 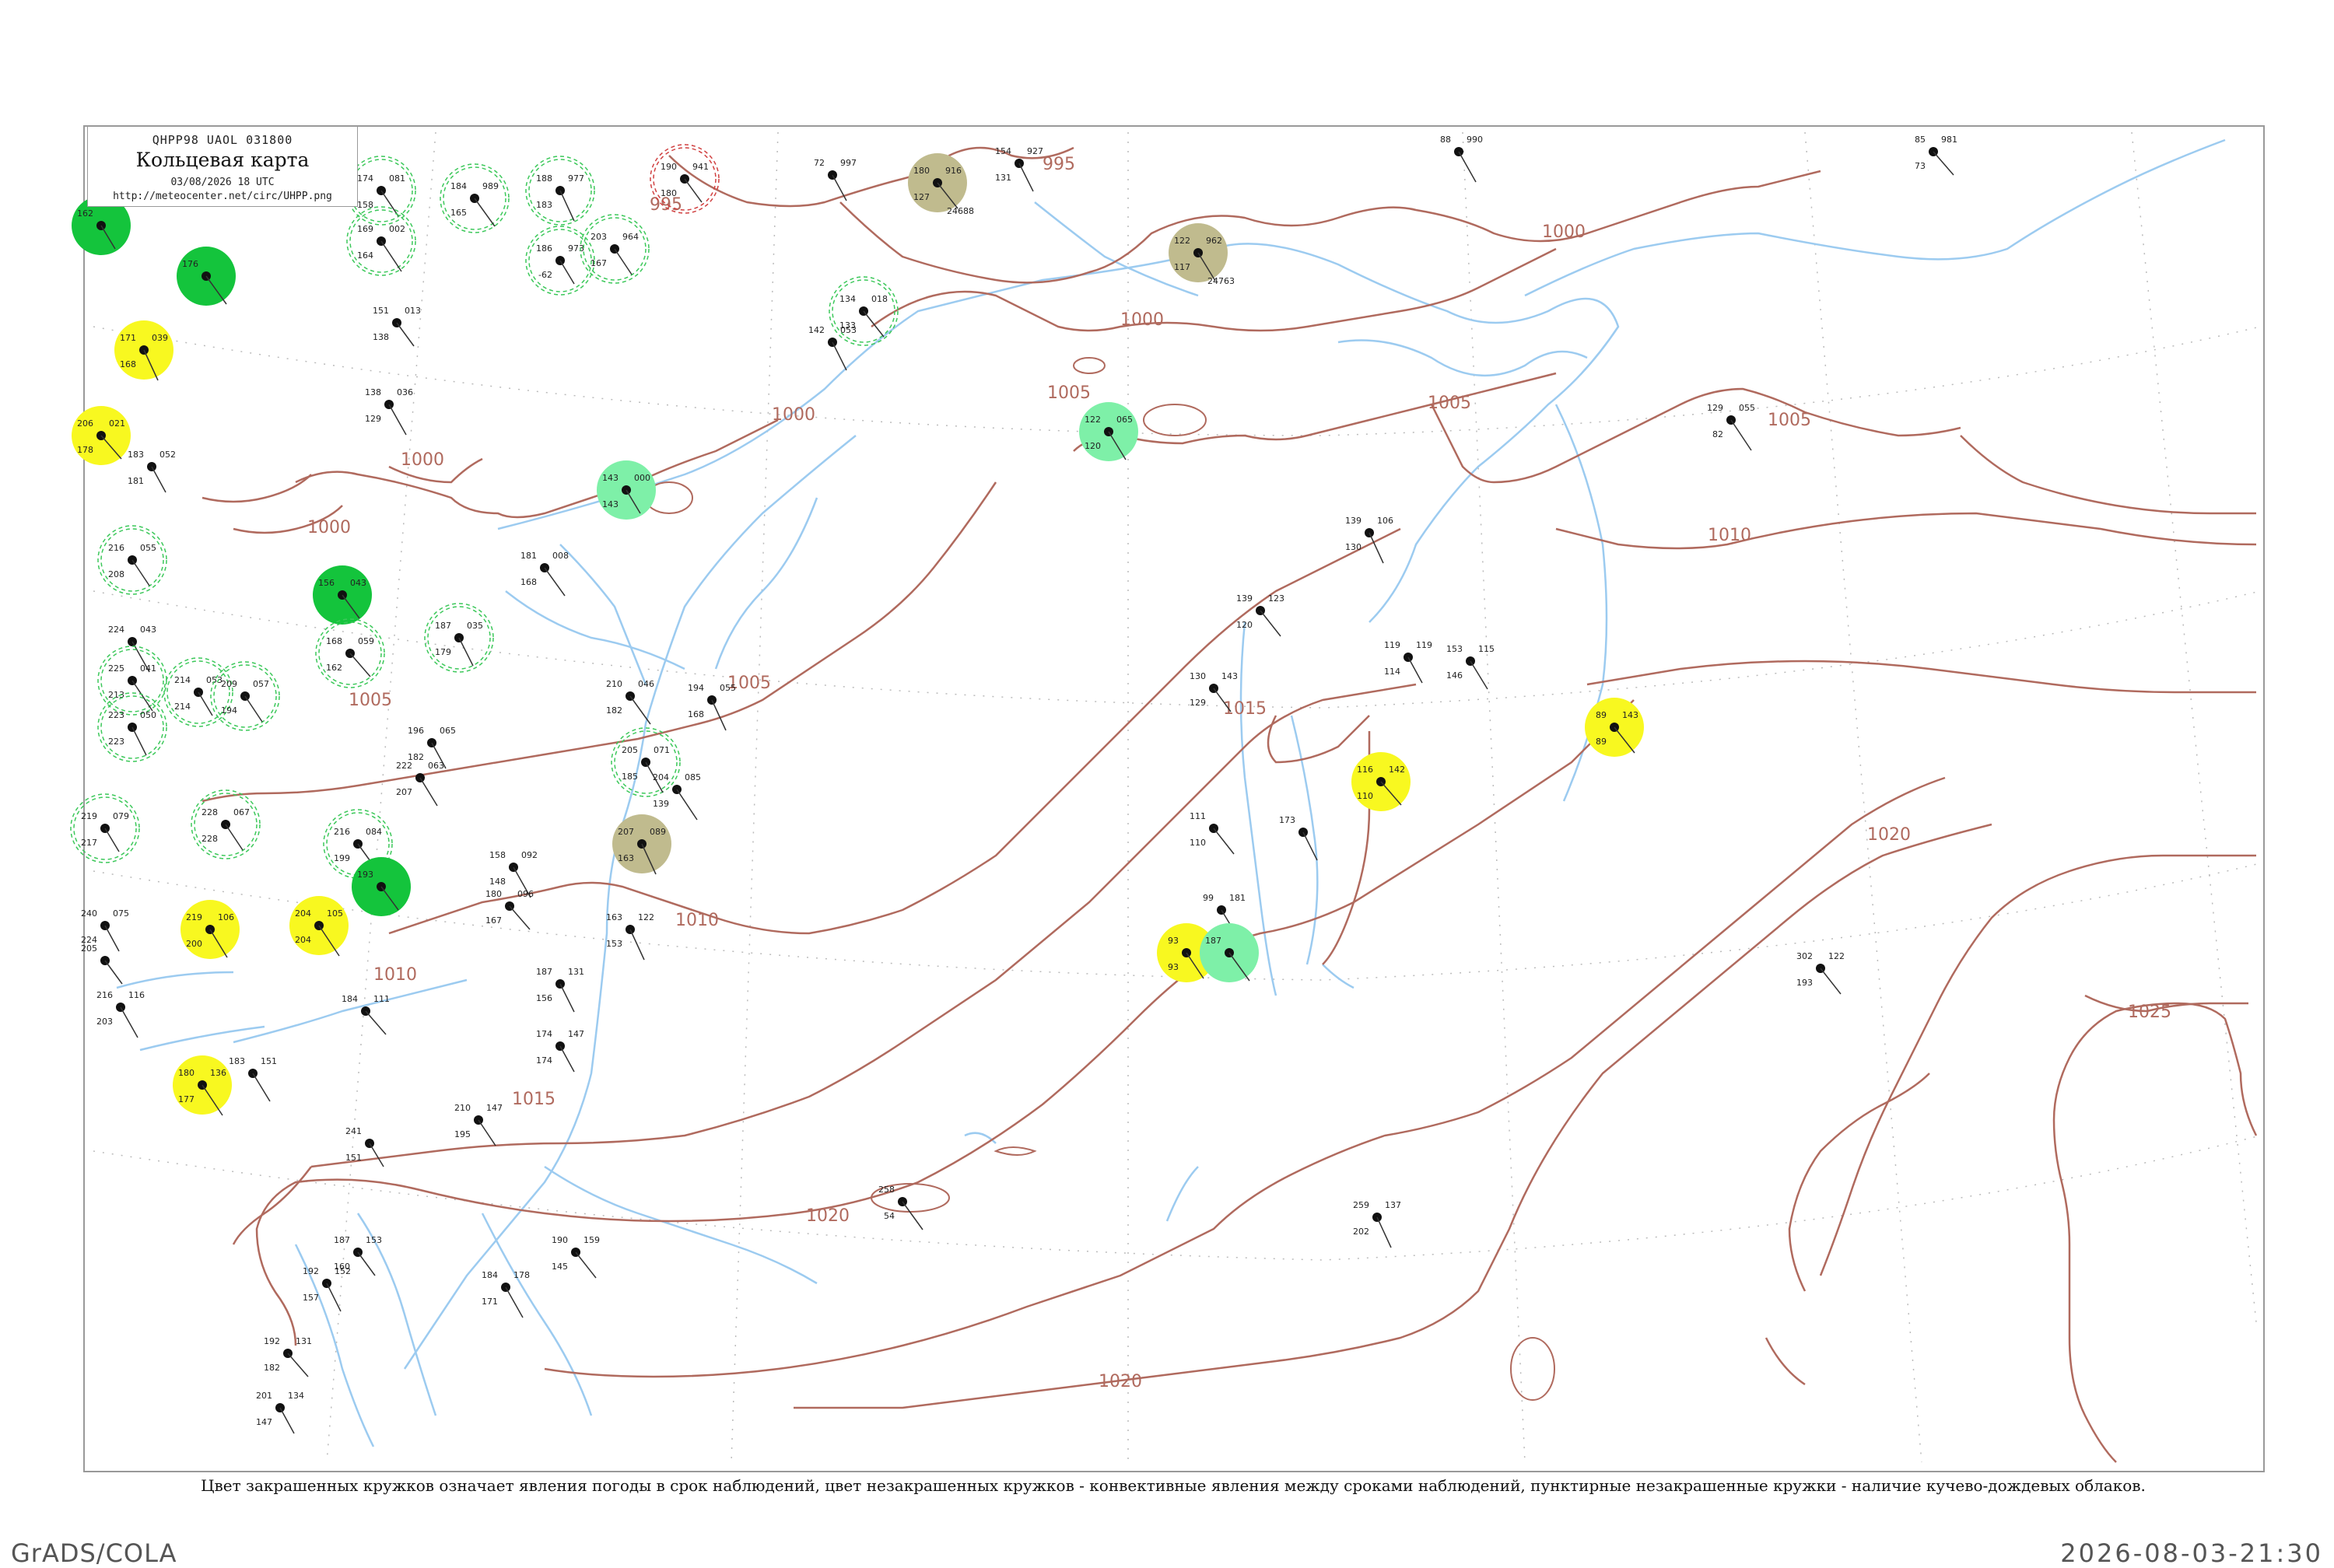 What do you see at coordinates (1365, 796) in the screenshot?
I see `station-dewpoint: 110` at bounding box center [1365, 796].